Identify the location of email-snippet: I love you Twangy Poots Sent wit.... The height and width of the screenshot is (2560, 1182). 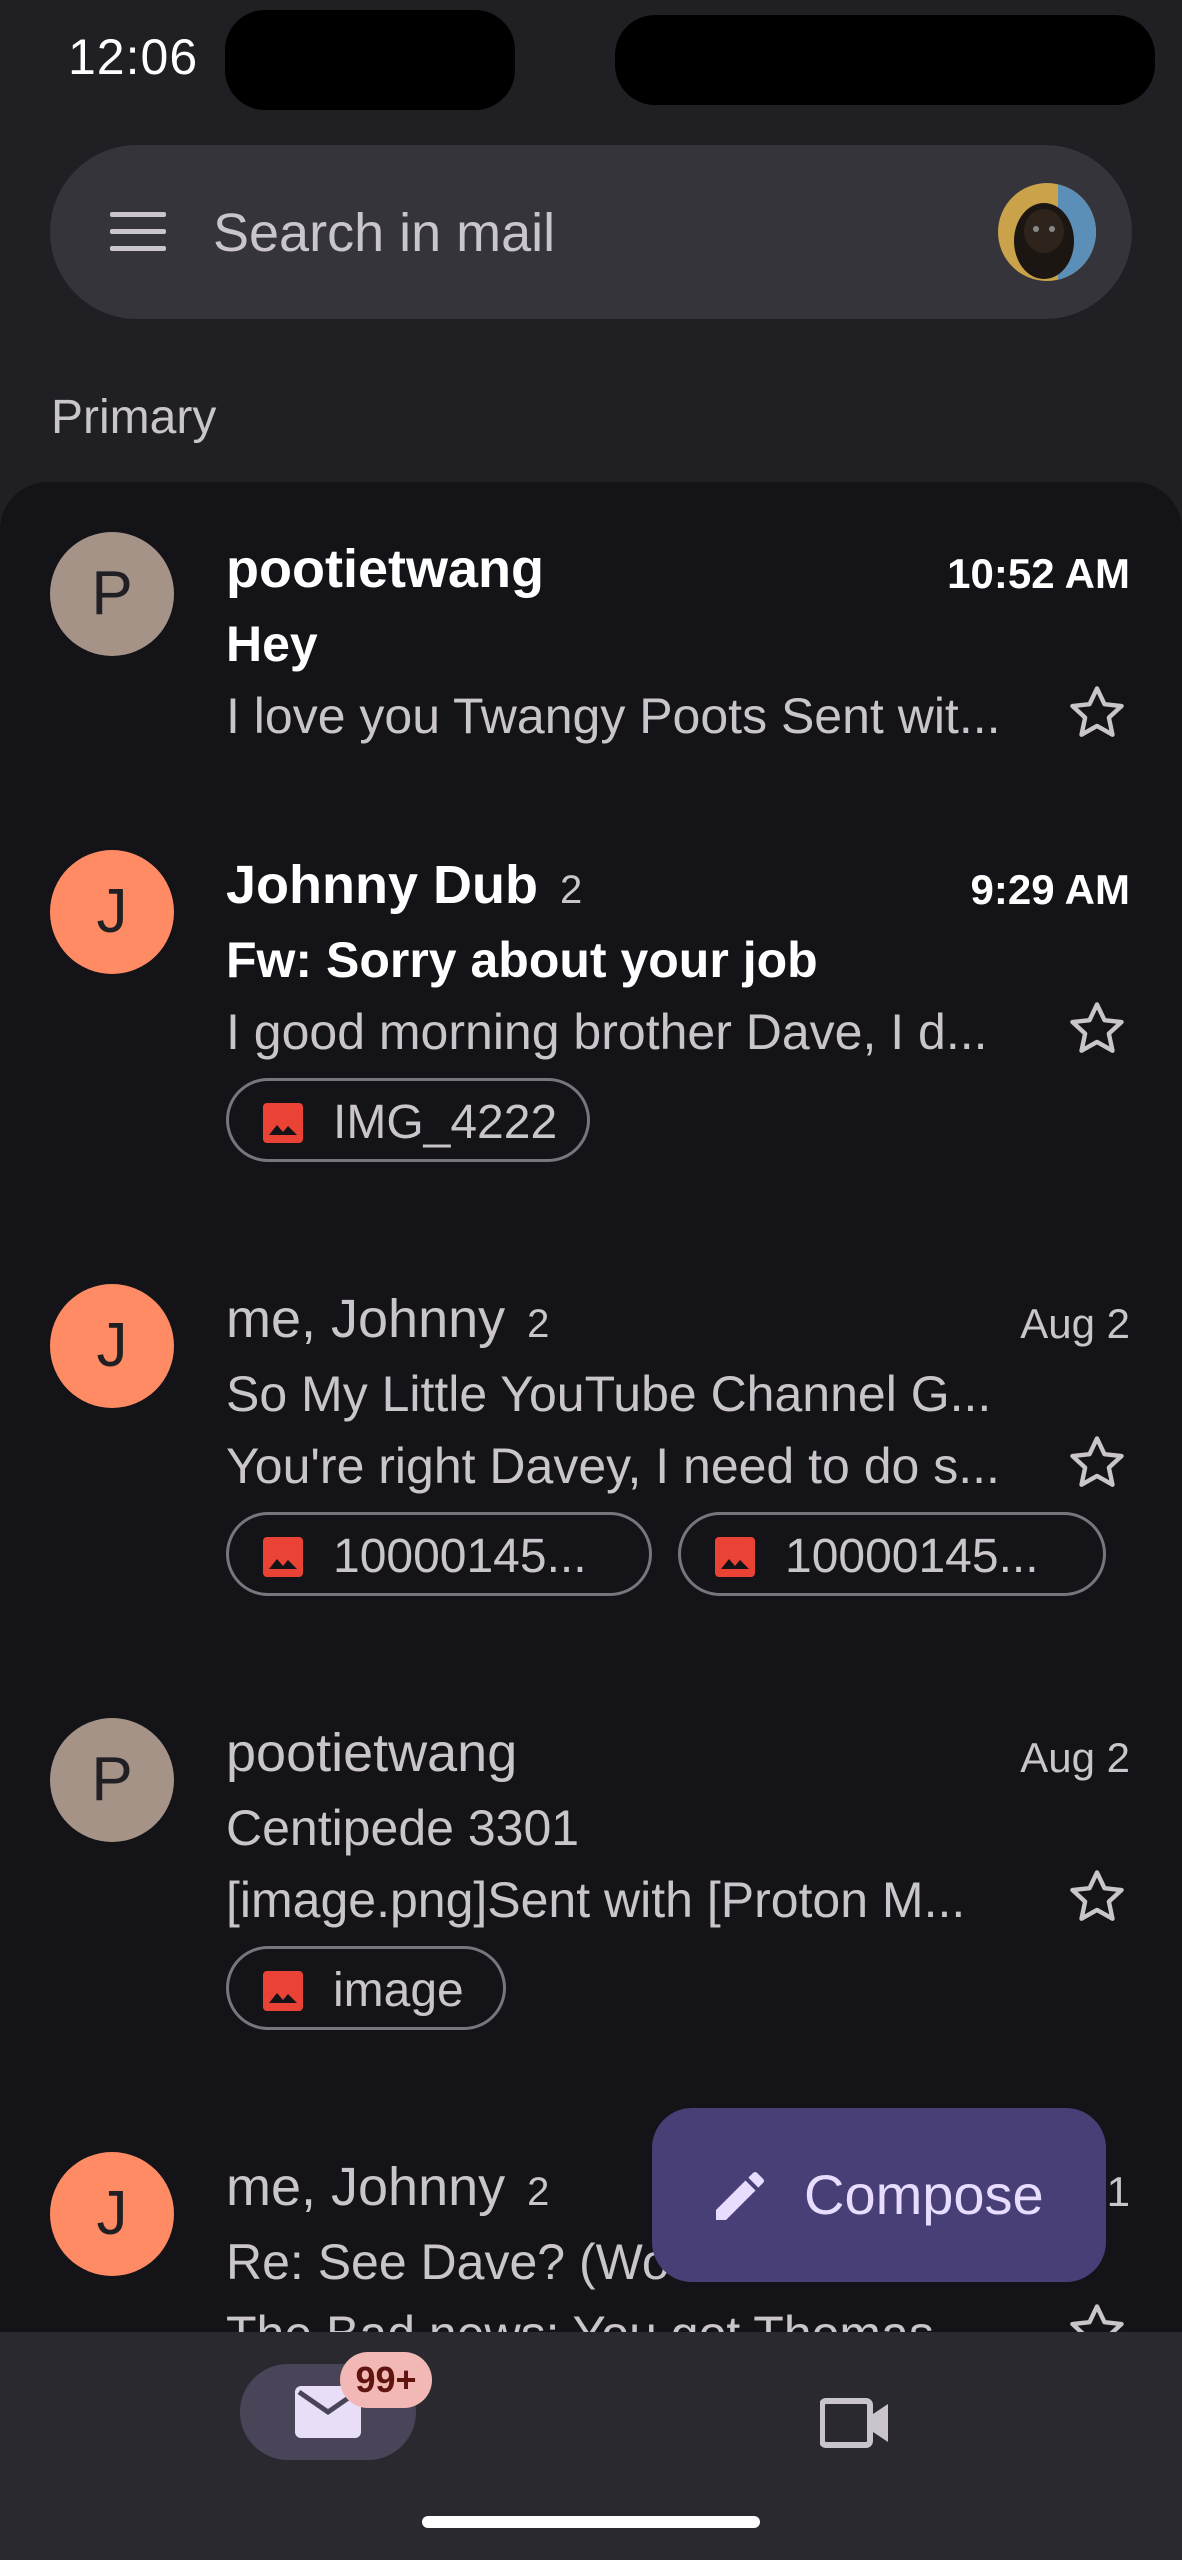
(613, 716).